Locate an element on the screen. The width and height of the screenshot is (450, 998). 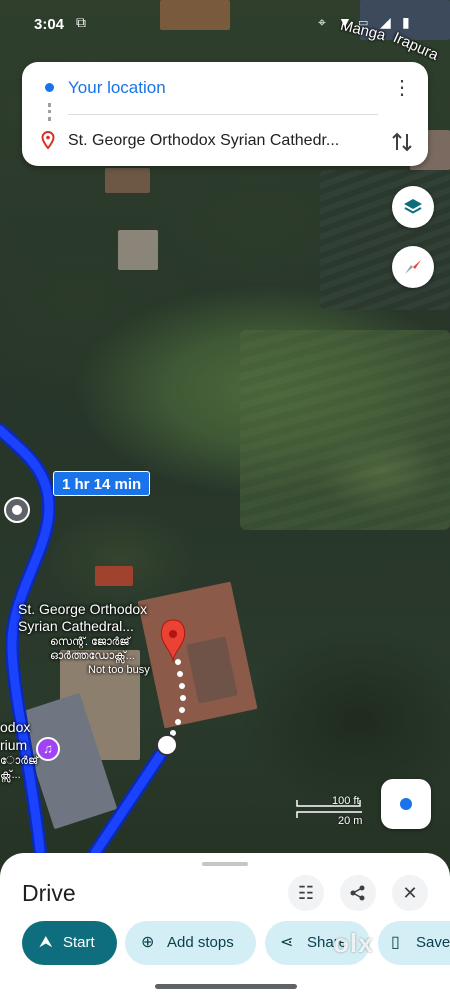
share-icon: ⋖ is located at coordinates (287, 942).